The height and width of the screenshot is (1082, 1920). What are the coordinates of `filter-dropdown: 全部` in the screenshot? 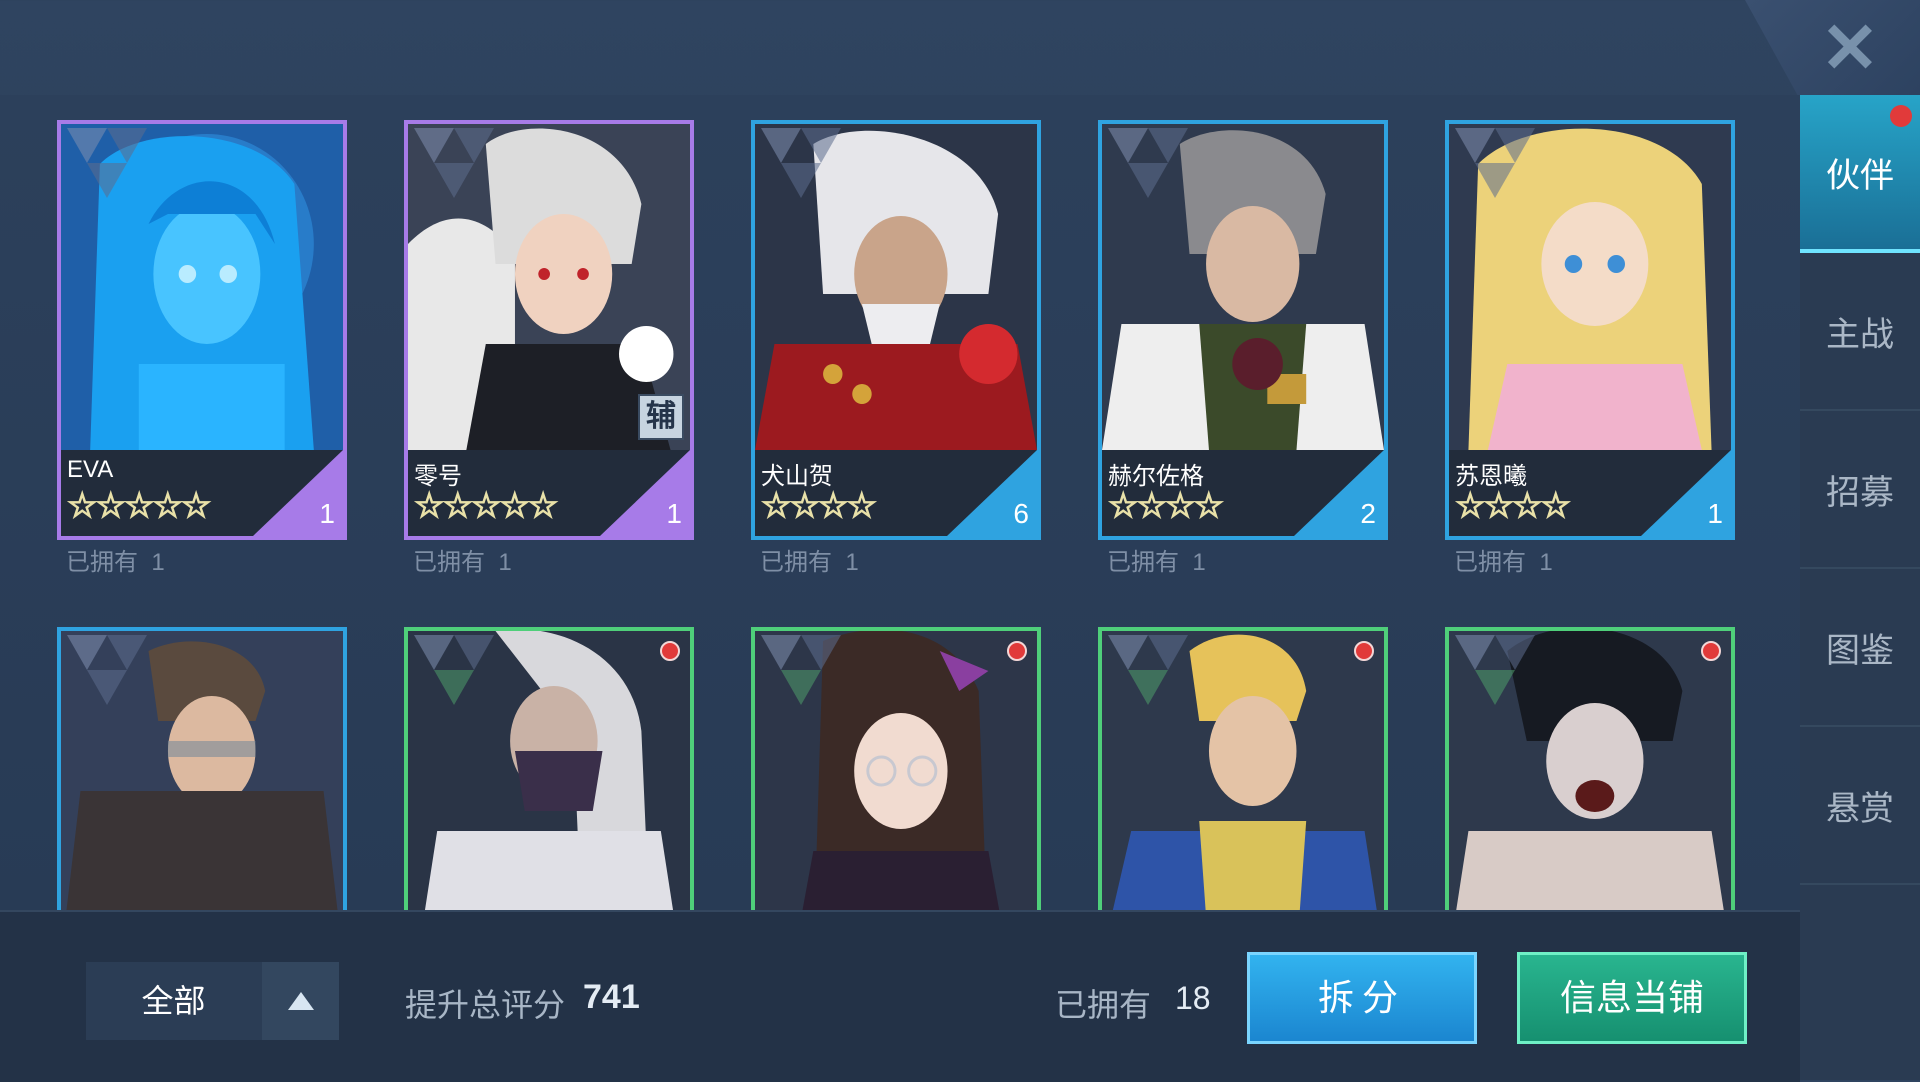 It's located at (212, 1001).